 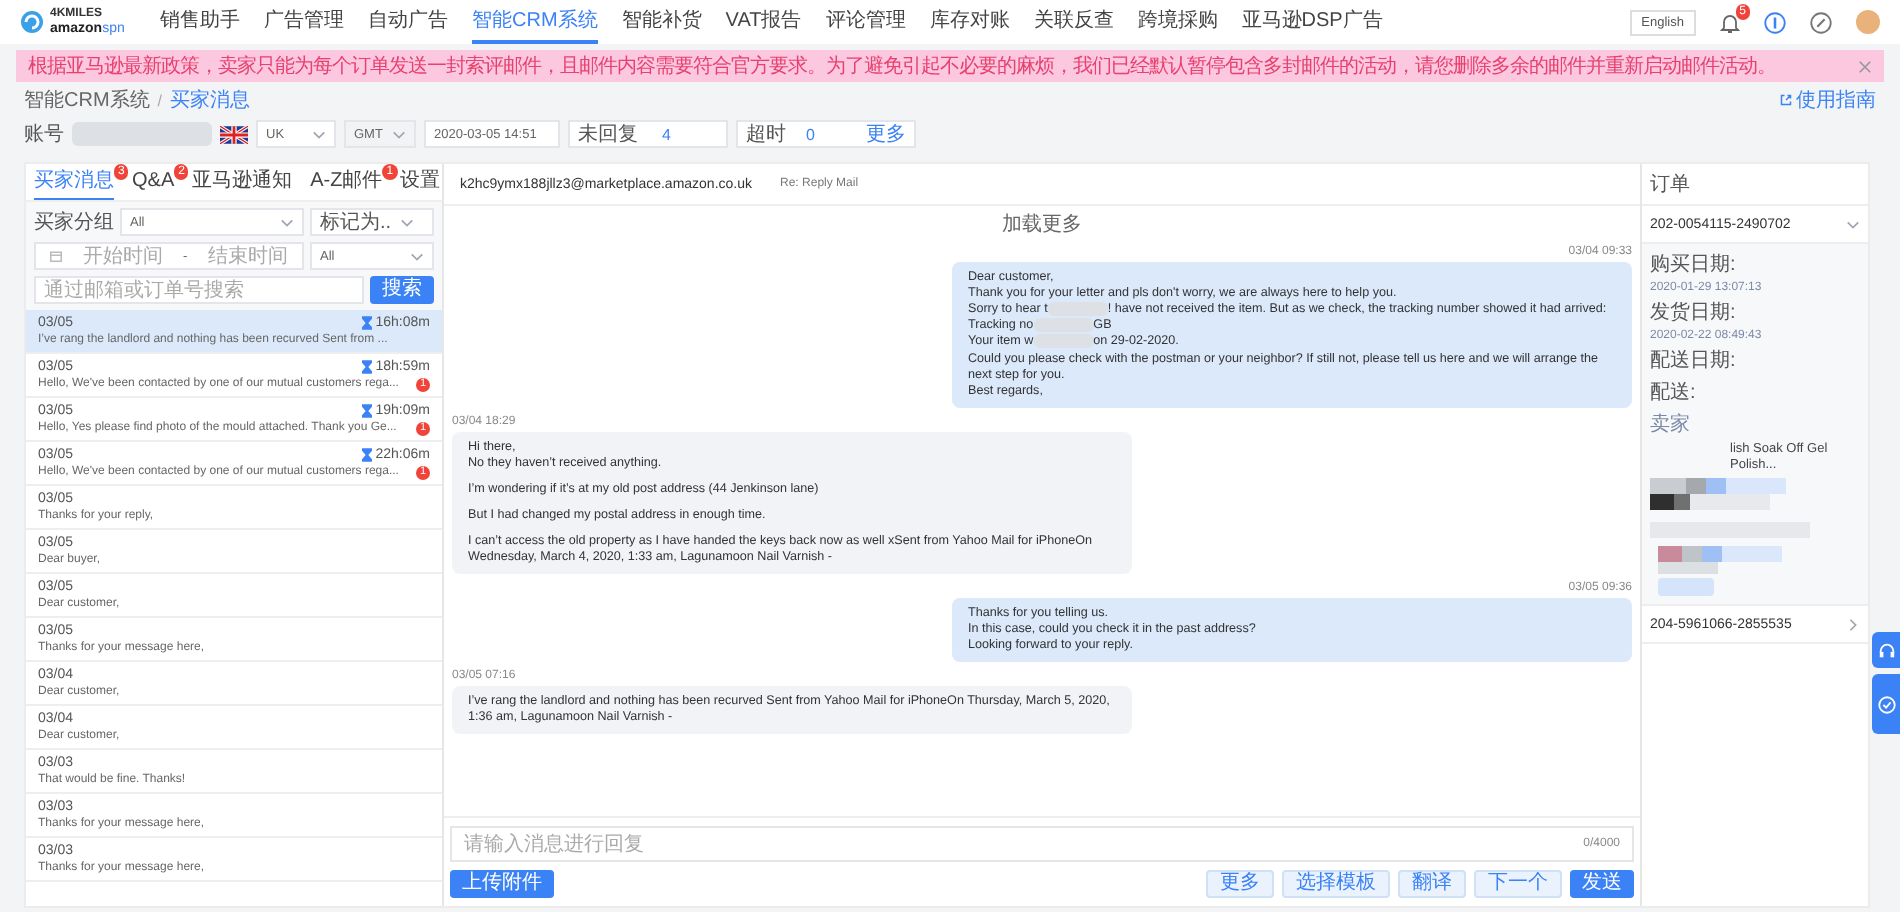 What do you see at coordinates (56, 256) in the screenshot?
I see `calendar-icon` at bounding box center [56, 256].